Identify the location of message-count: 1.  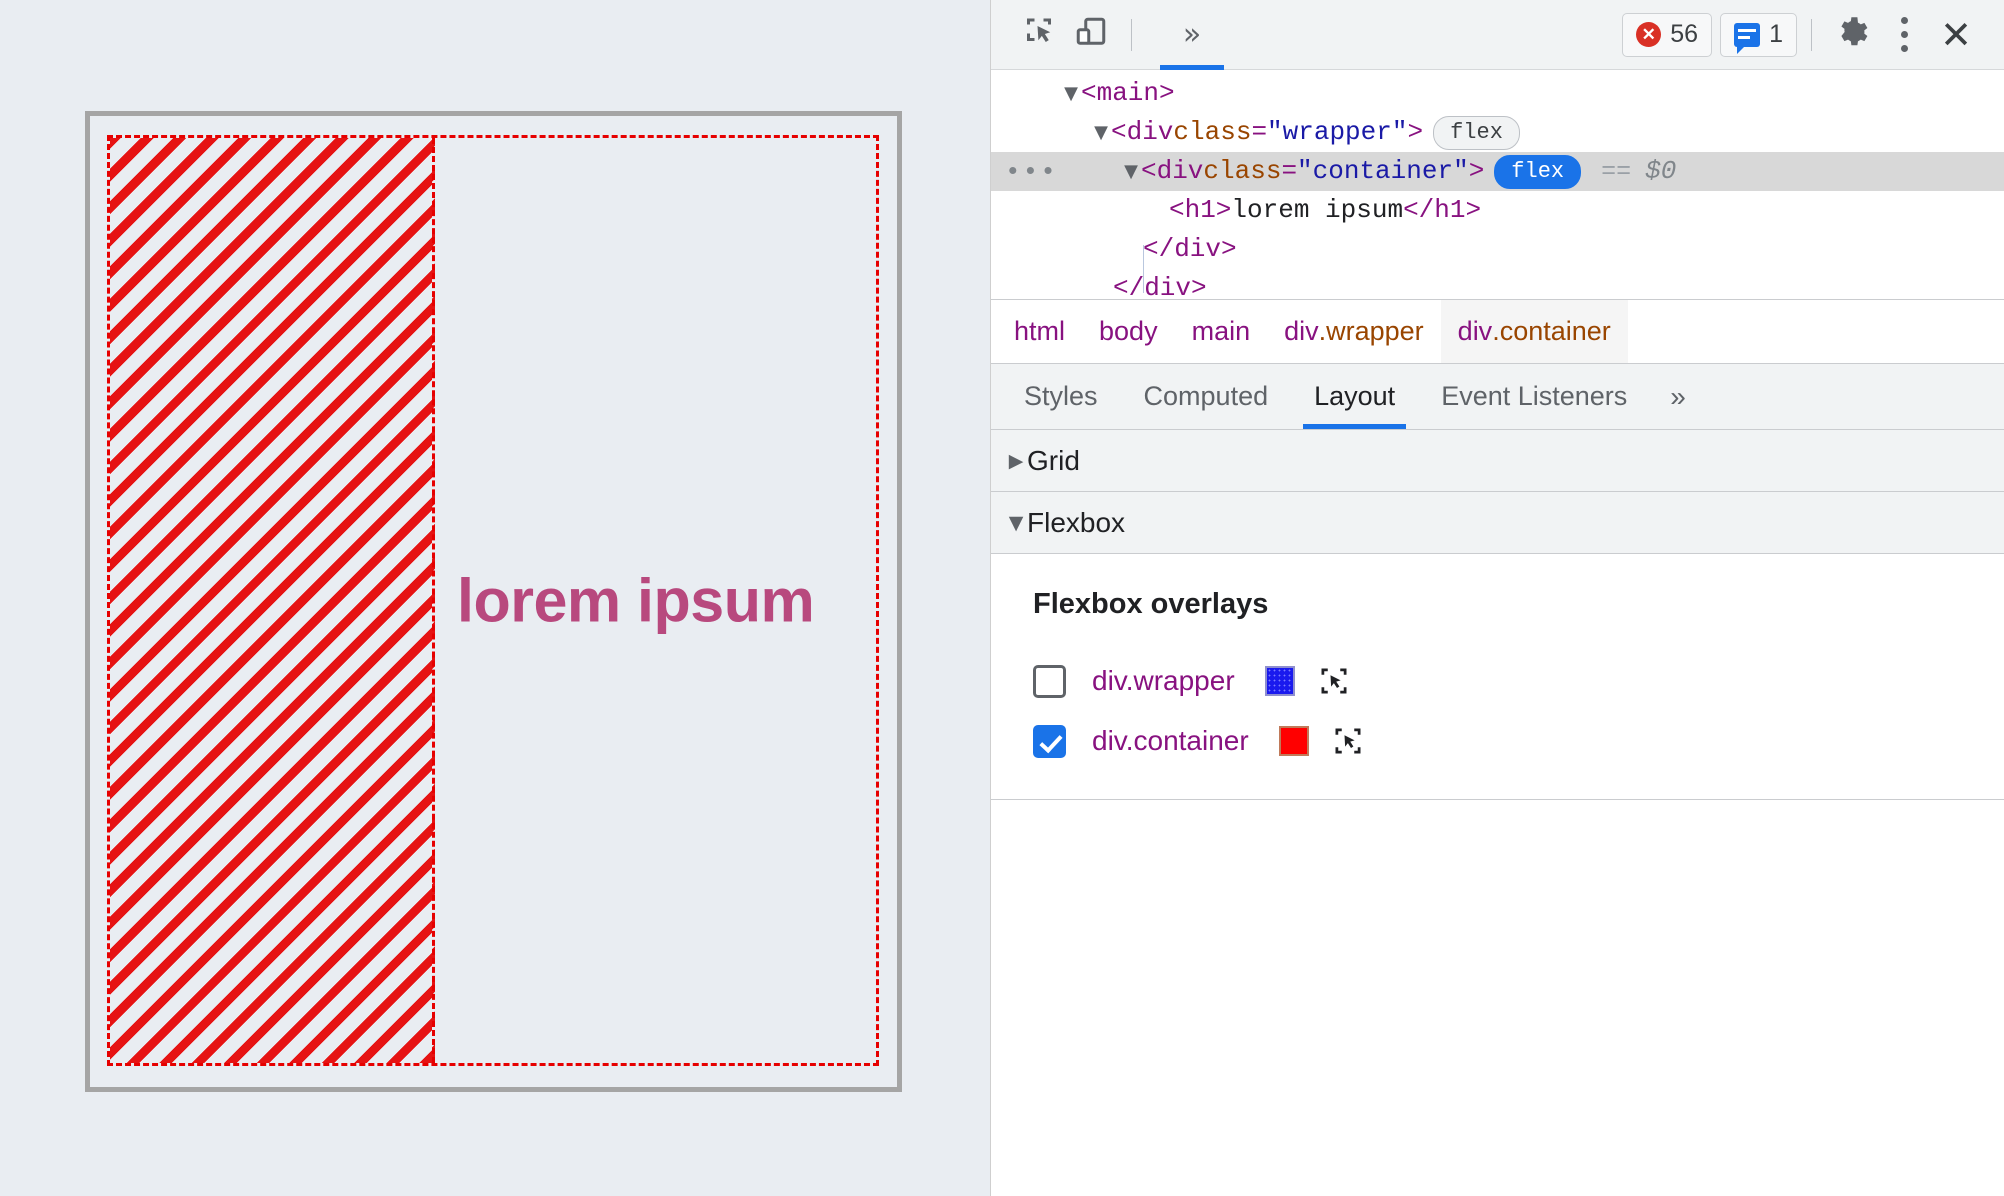
(1776, 34).